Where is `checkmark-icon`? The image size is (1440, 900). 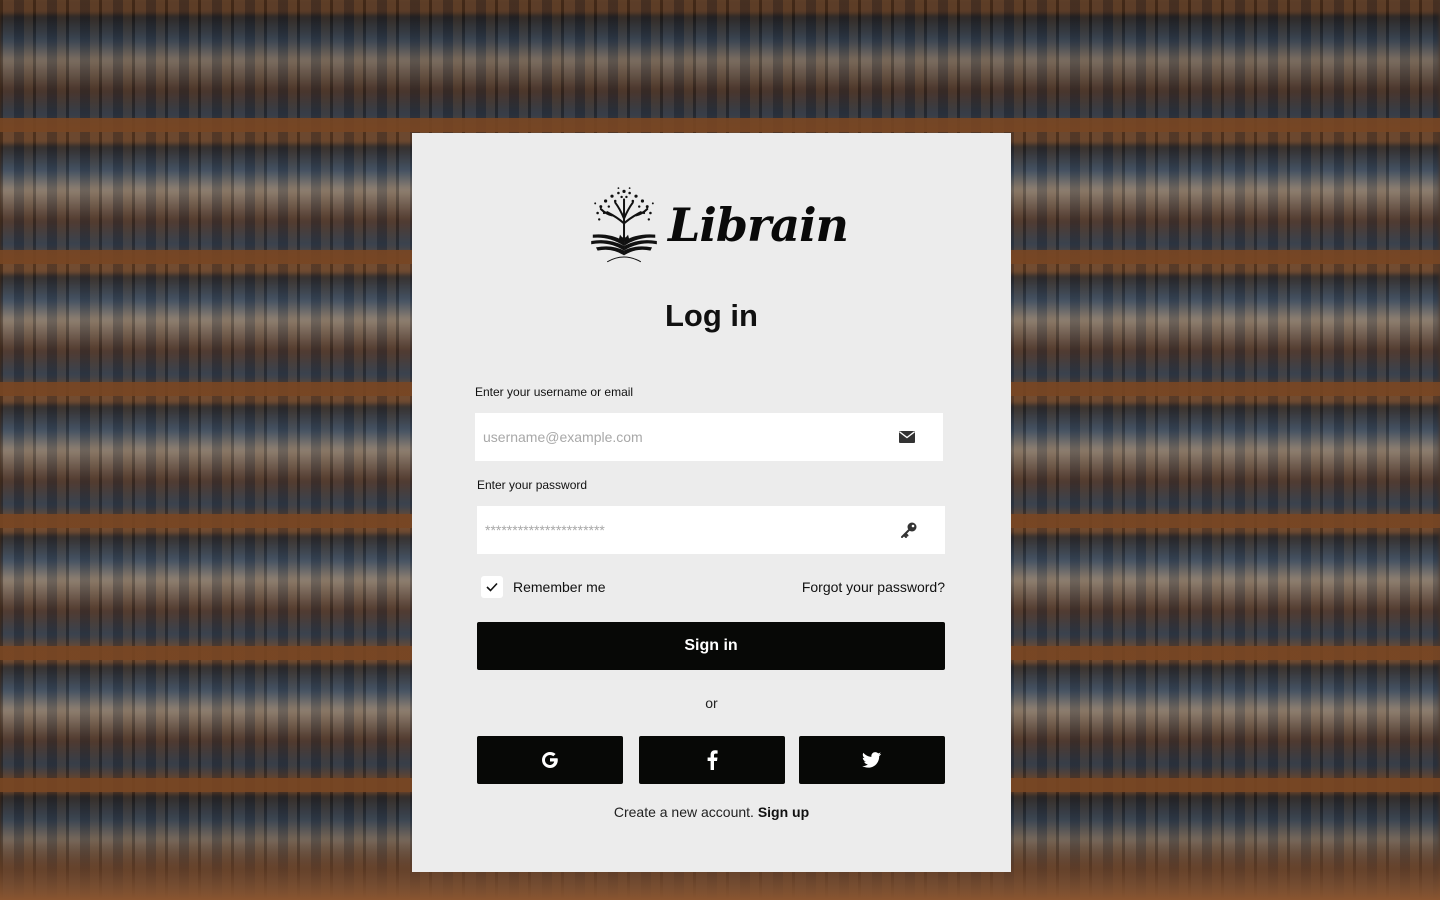 checkmark-icon is located at coordinates (492, 587).